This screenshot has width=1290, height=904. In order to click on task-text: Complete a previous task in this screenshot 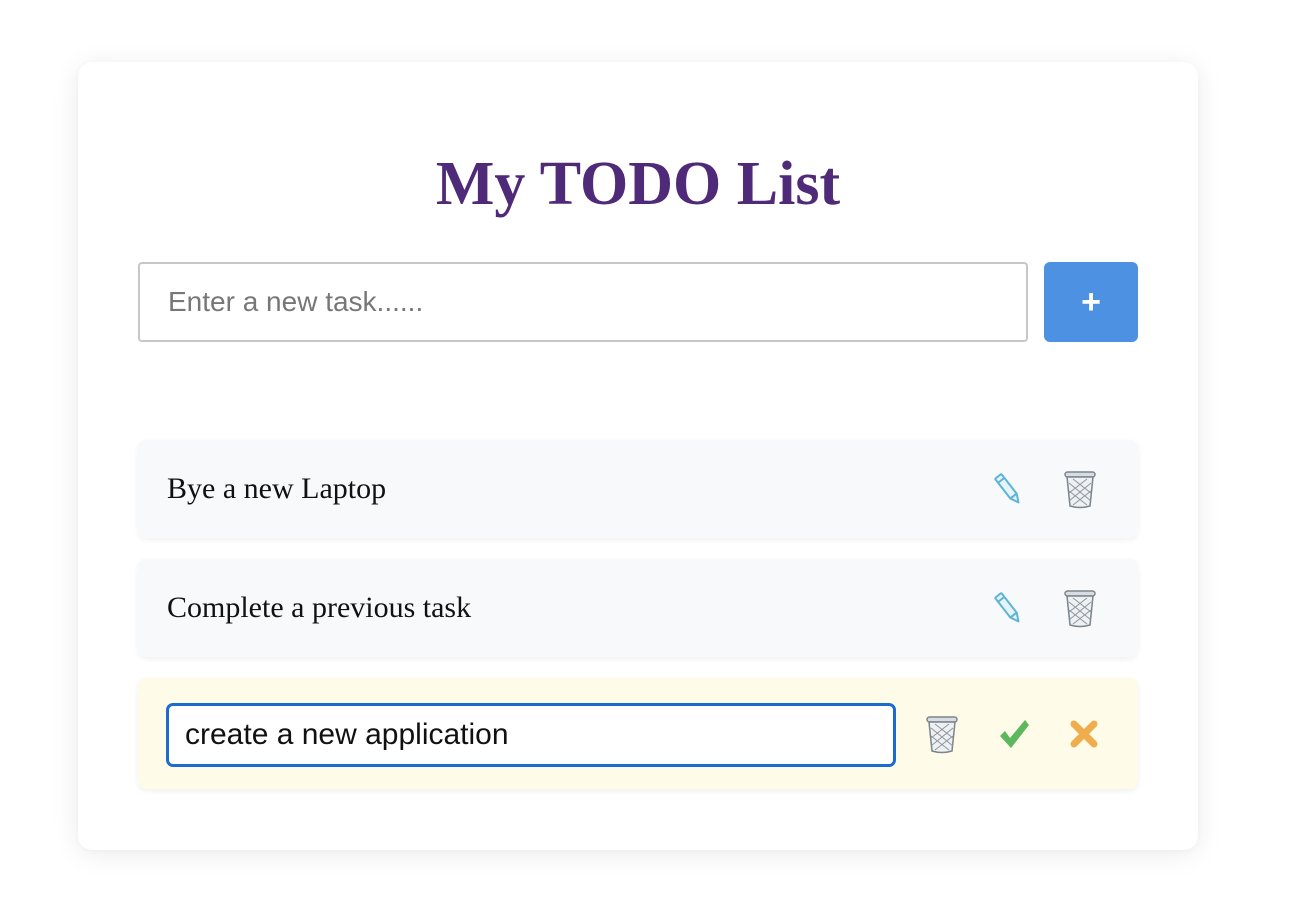, I will do `click(319, 607)`.